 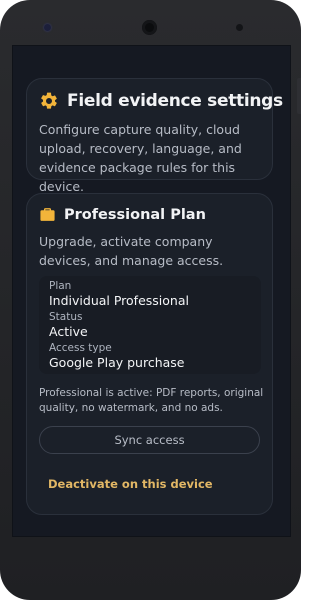 I want to click on plan-label: Plan, so click(x=60, y=286).